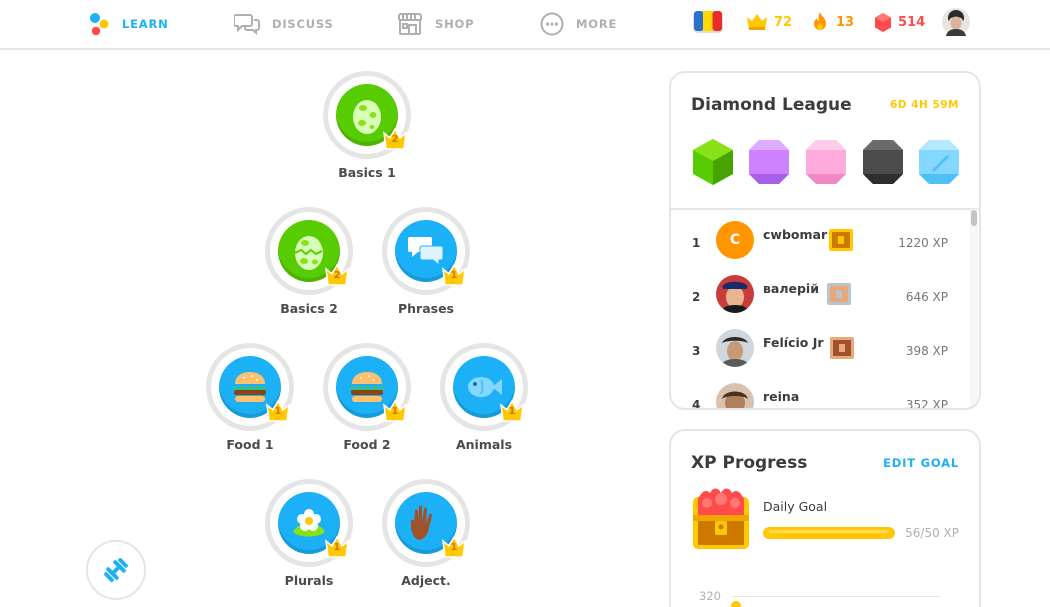 The width and height of the screenshot is (1050, 607). I want to click on xp-progress-title: XP Progress, so click(749, 463).